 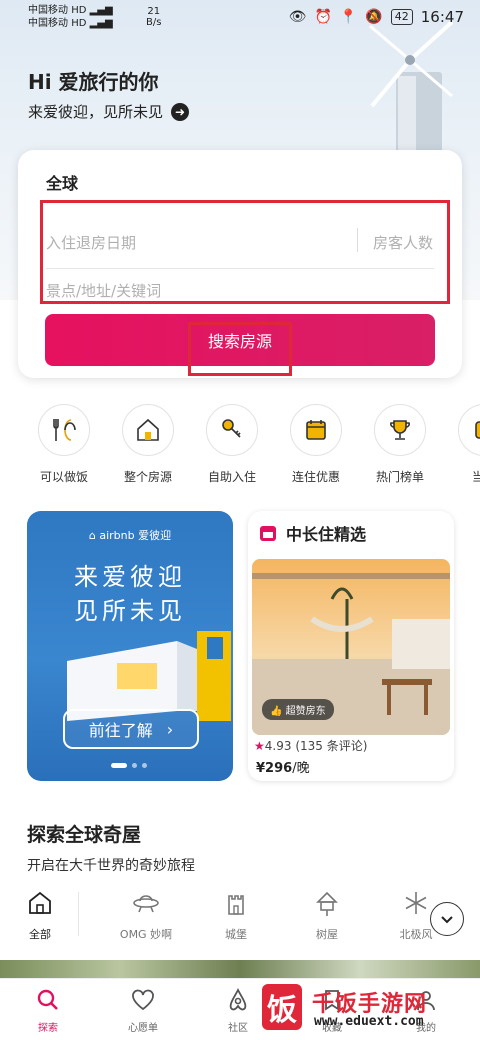 What do you see at coordinates (111, 866) in the screenshot?
I see `explore-section-subtitle: 开启在大千世界的奇妙旅程` at bounding box center [111, 866].